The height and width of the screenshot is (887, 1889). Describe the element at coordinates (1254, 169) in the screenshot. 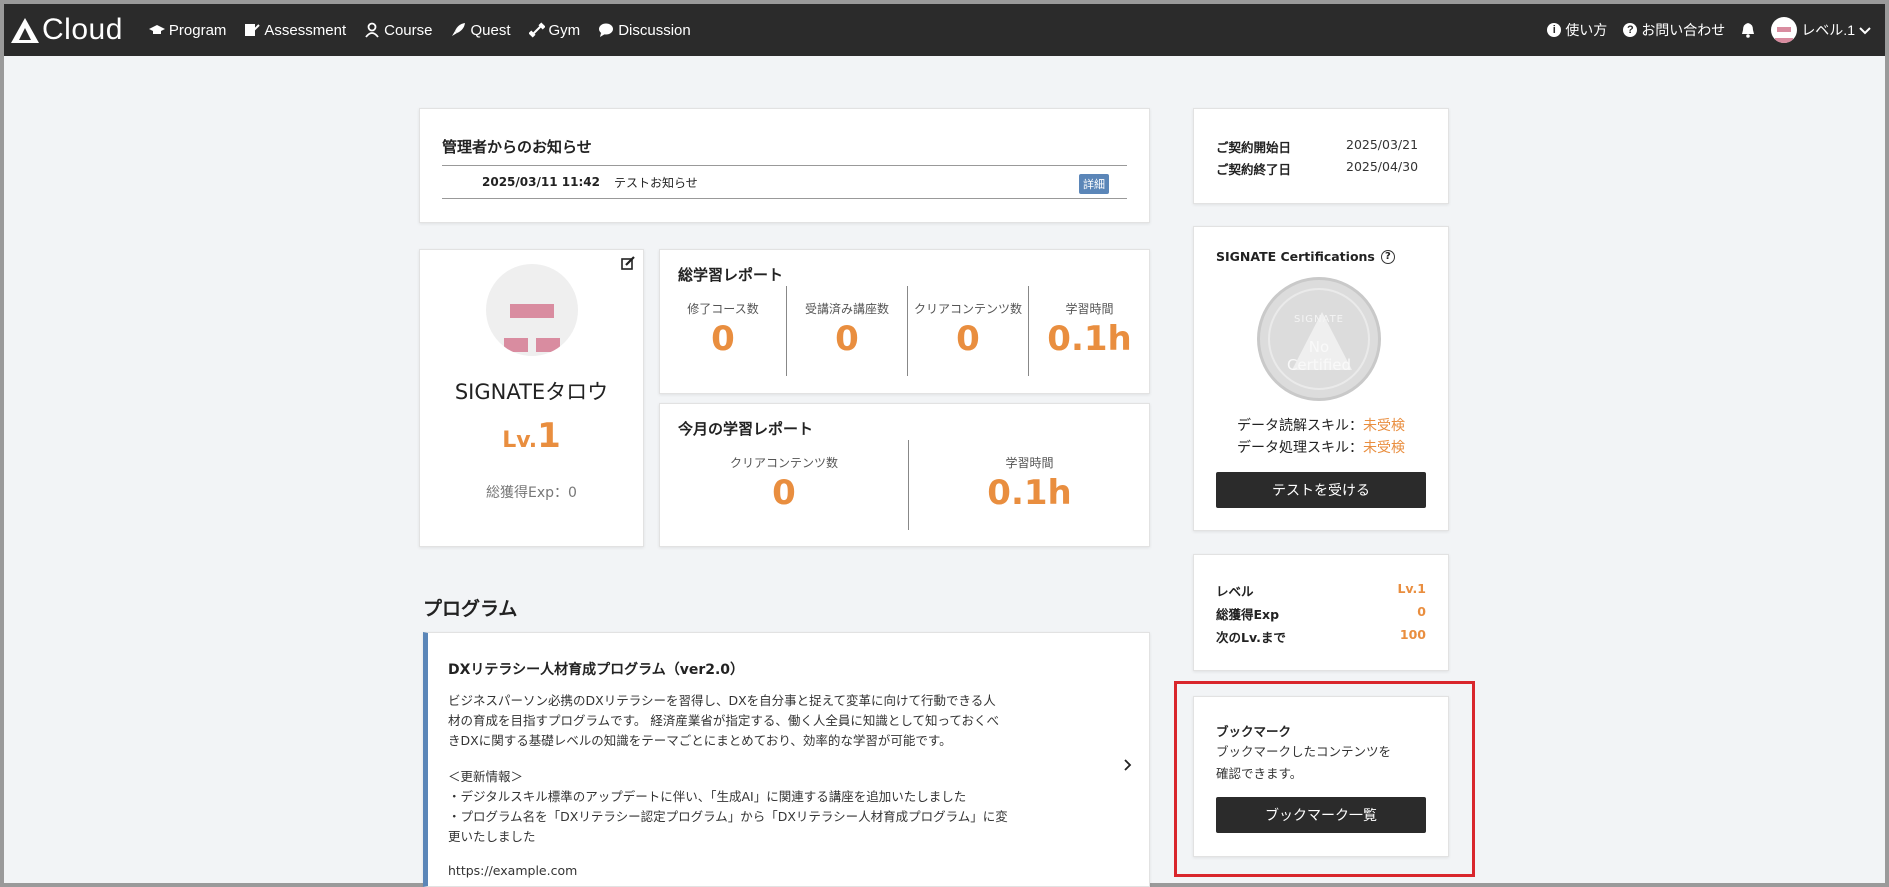

I see `contract-end-label: ご契約終了日` at that location.